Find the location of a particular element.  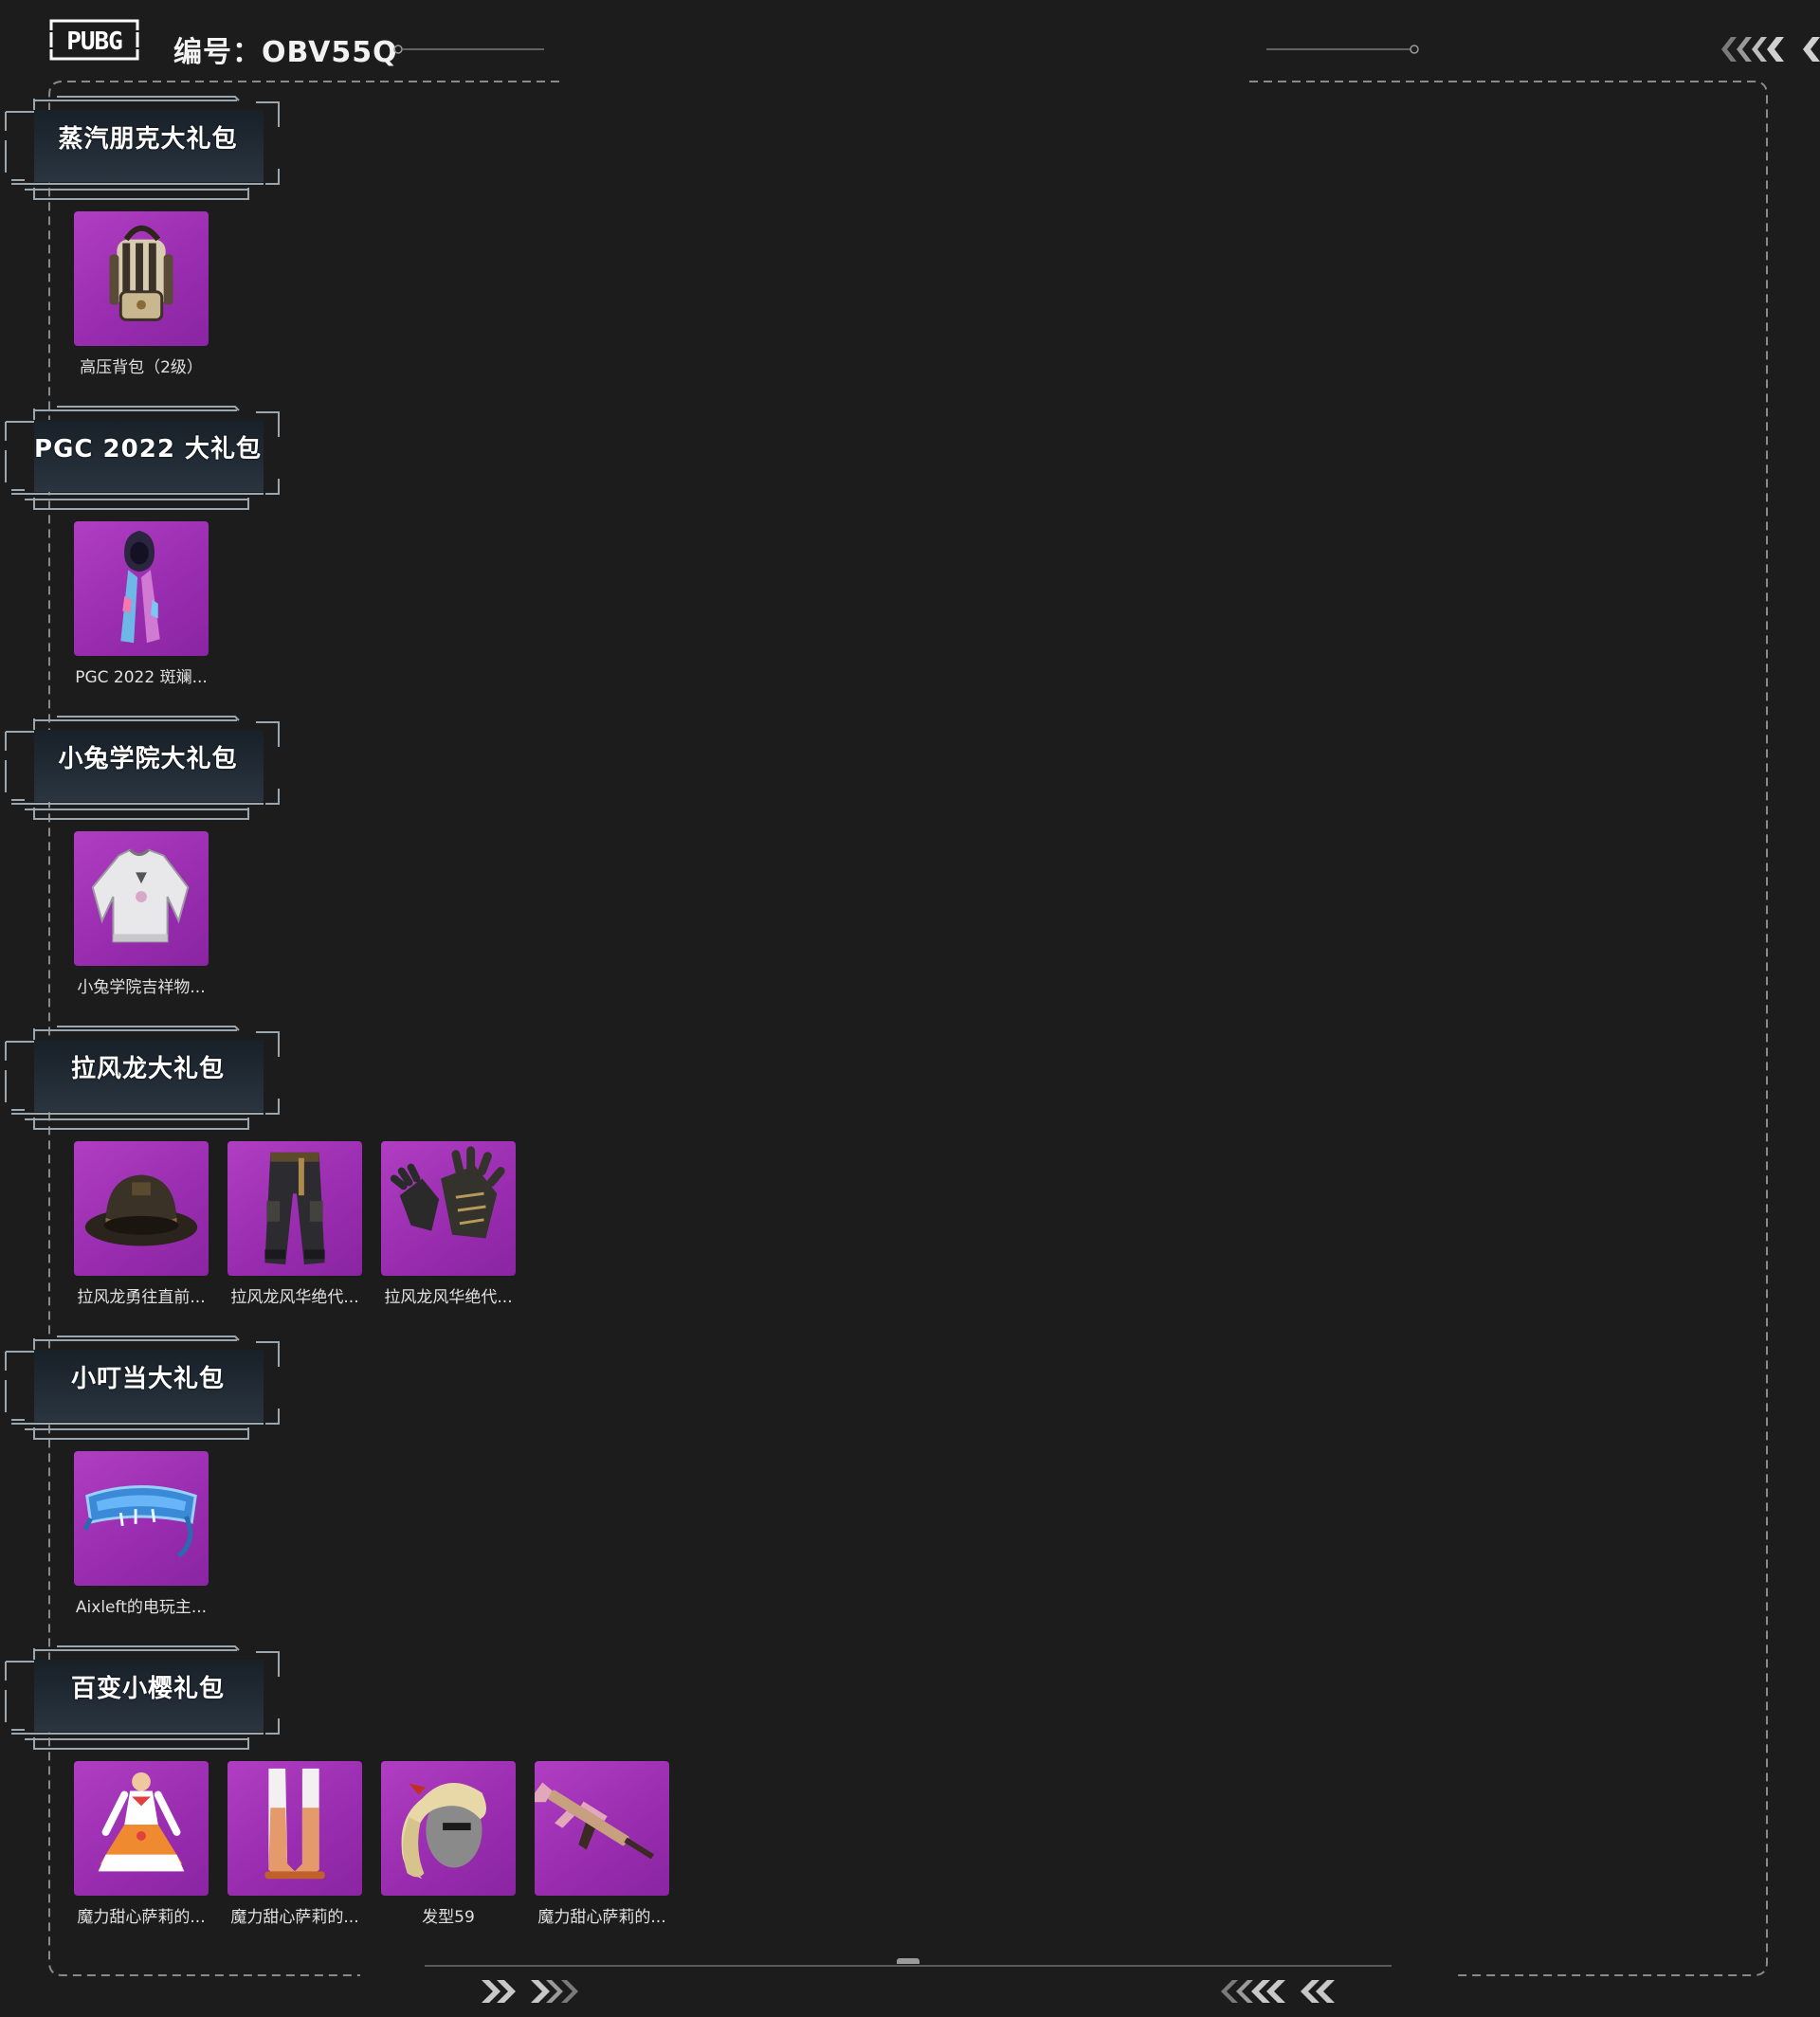

boots-icon is located at coordinates (295, 1829).